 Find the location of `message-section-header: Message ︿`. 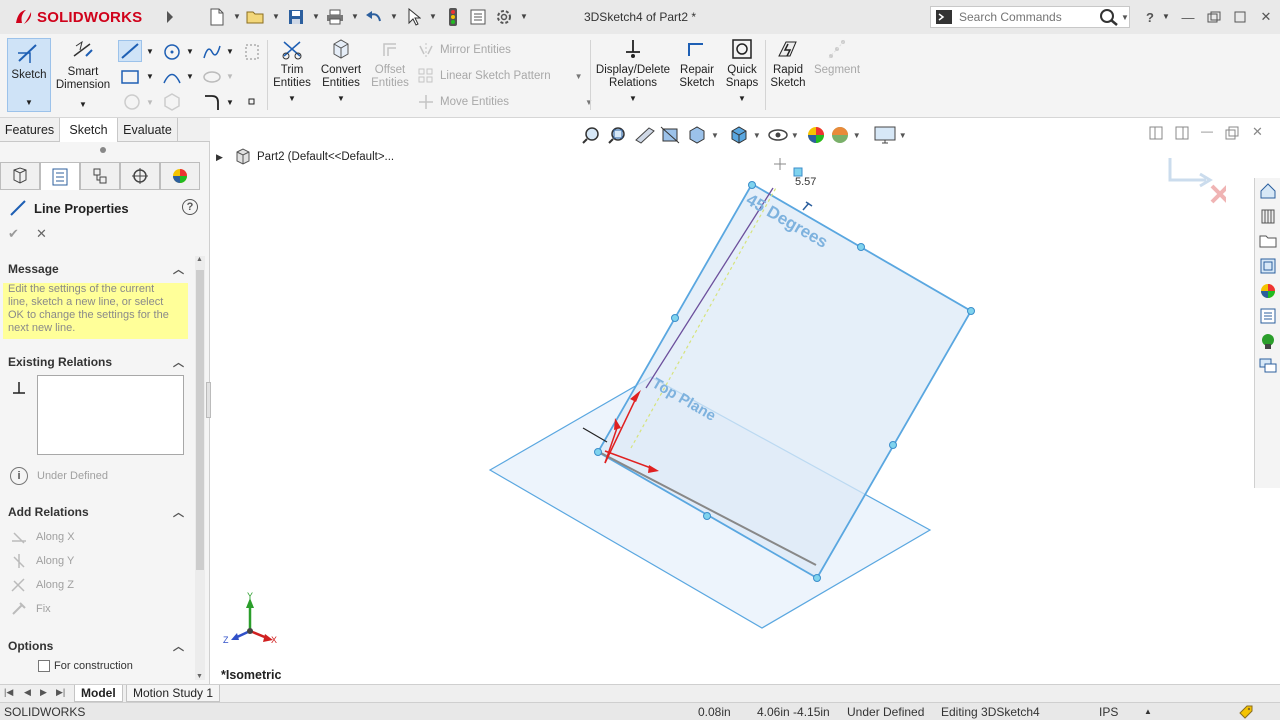

message-section-header: Message ︿ is located at coordinates (94, 269).